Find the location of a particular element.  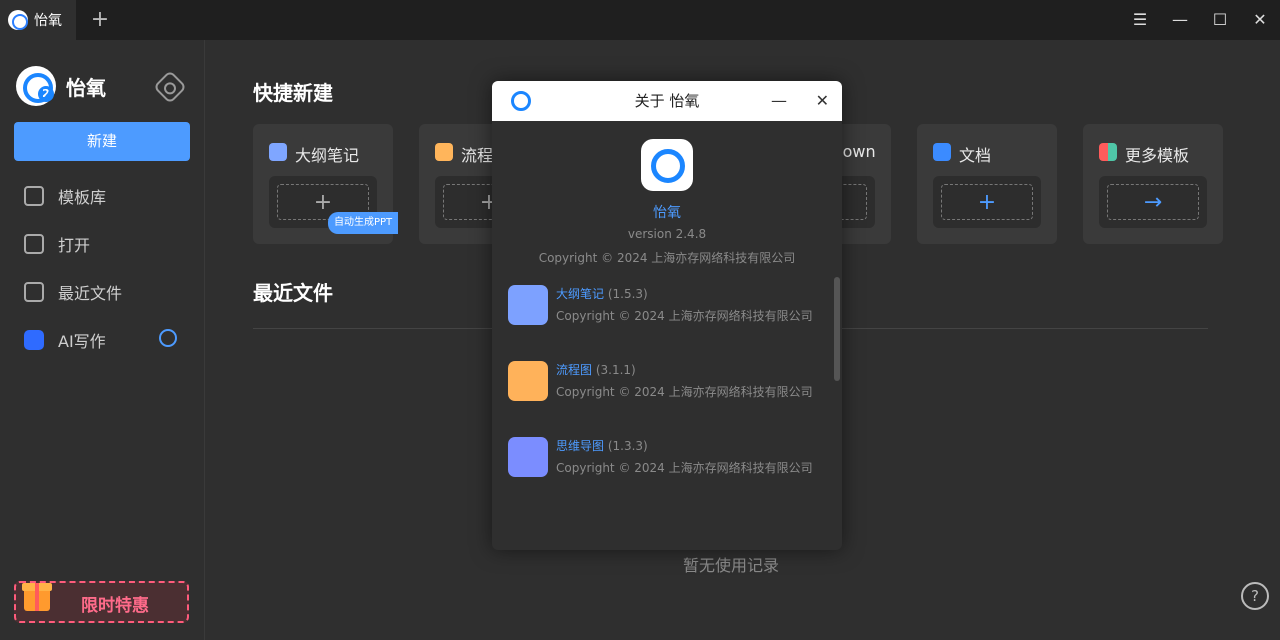

card-label: 更多模板 is located at coordinates (1157, 155).